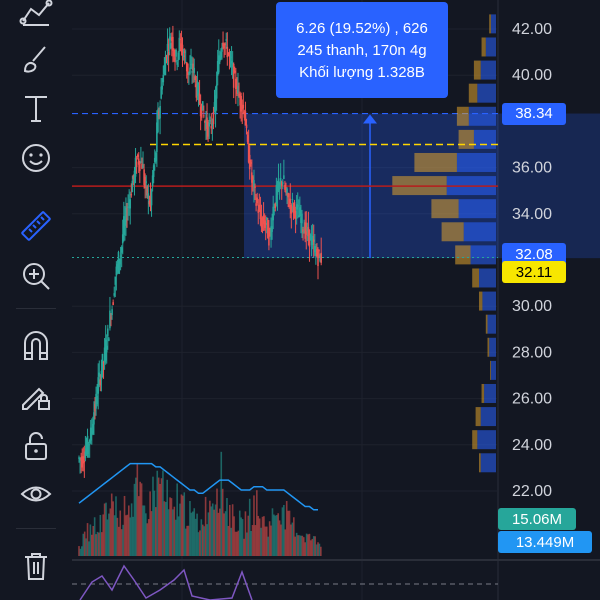 This screenshot has width=600, height=600. Describe the element at coordinates (36, 17) in the screenshot. I see `pattern-tool-button` at that location.